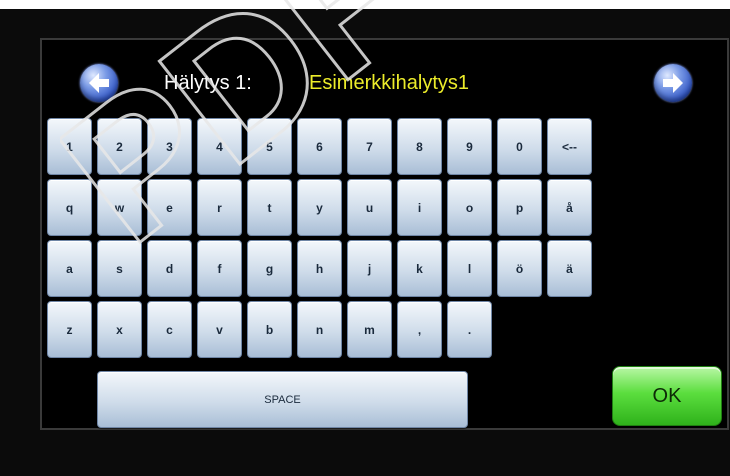 Image resolution: width=730 pixels, height=476 pixels. What do you see at coordinates (569, 268) in the screenshot?
I see `key-2-10: ä` at bounding box center [569, 268].